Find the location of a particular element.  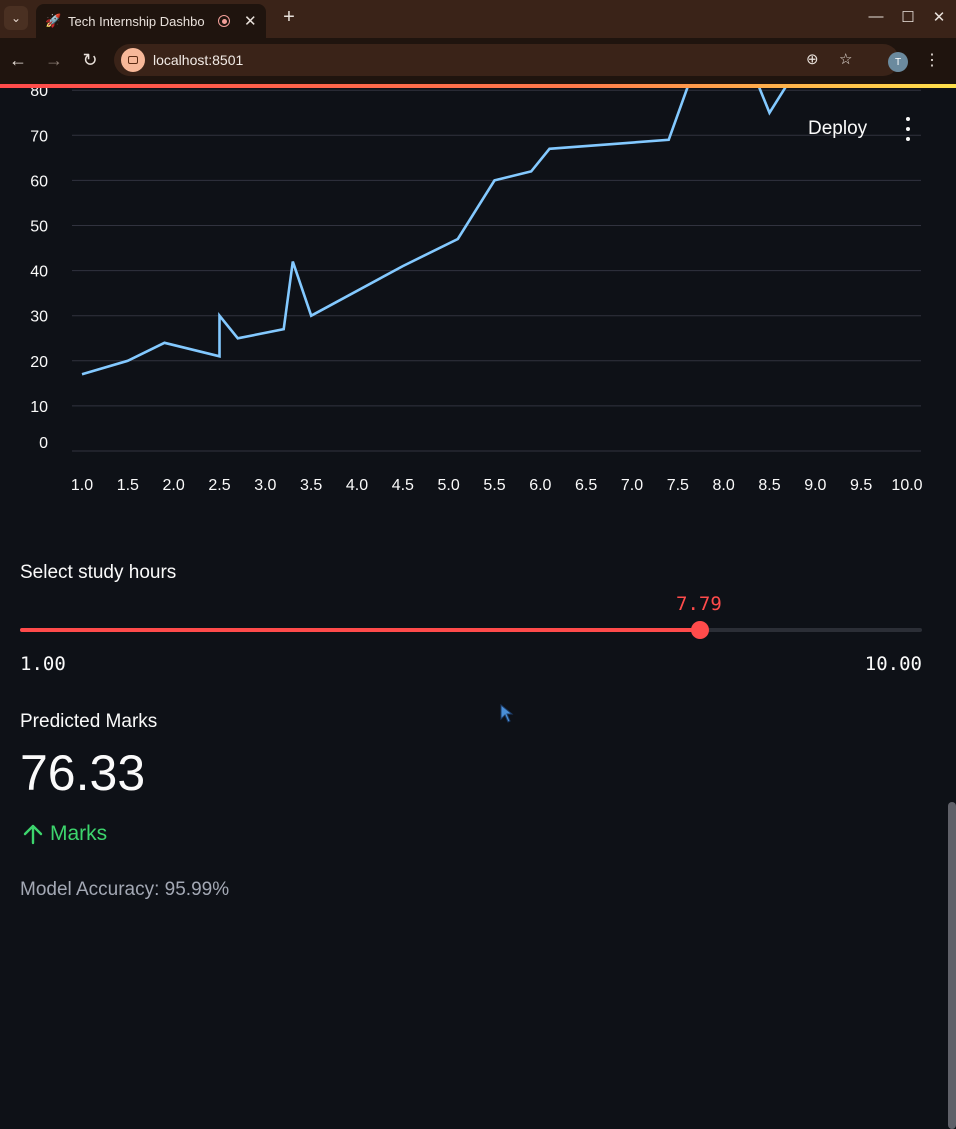

tab-search-chevron-icon: ⌄ is located at coordinates (16, 18).